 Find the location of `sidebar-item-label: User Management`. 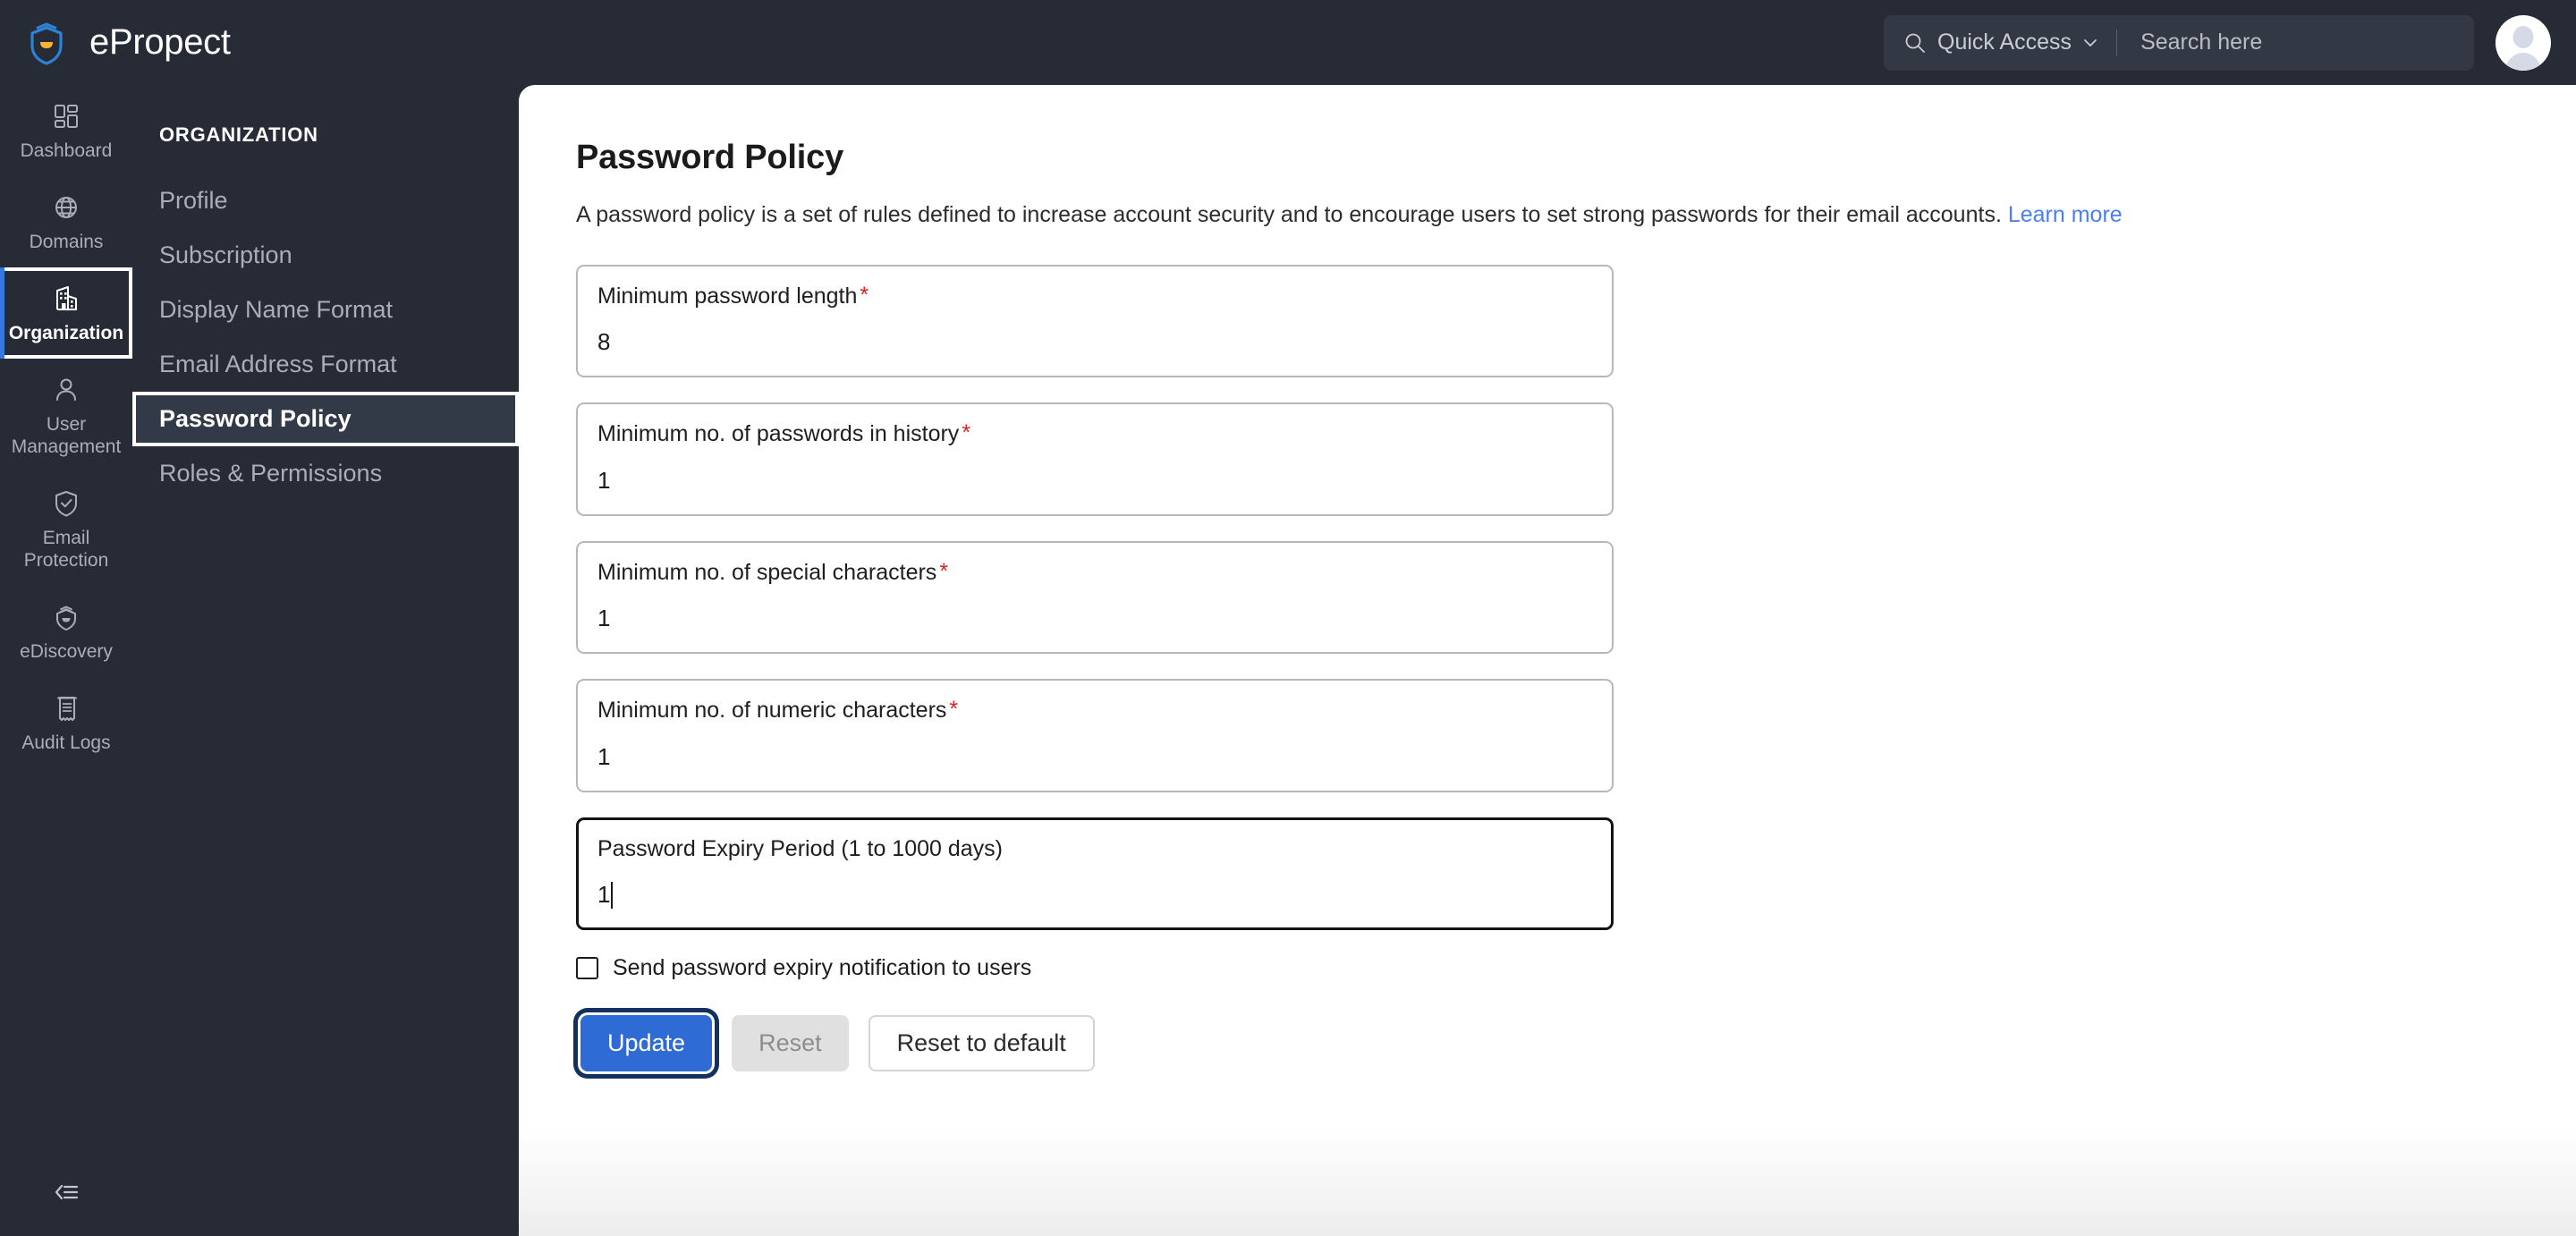

sidebar-item-label: User Management is located at coordinates (66, 436).